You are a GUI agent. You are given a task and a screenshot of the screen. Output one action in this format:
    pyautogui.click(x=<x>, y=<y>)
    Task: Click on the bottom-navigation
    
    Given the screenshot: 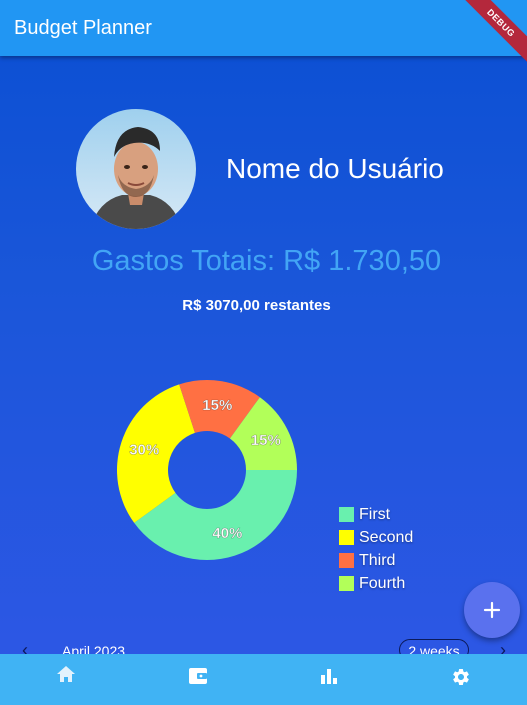 What is the action you would take?
    pyautogui.click(x=263, y=679)
    